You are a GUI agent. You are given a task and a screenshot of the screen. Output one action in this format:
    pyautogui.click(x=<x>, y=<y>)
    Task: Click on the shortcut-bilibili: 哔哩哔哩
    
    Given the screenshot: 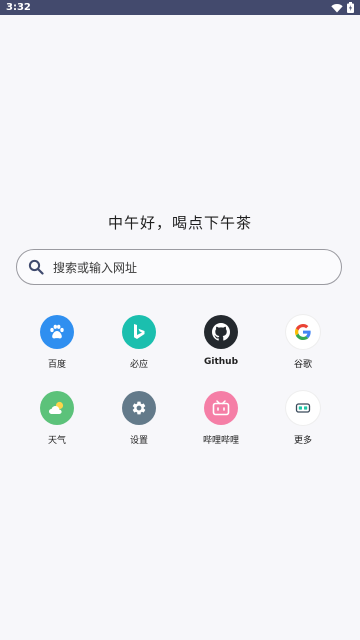 What is the action you would take?
    pyautogui.click(x=221, y=418)
    